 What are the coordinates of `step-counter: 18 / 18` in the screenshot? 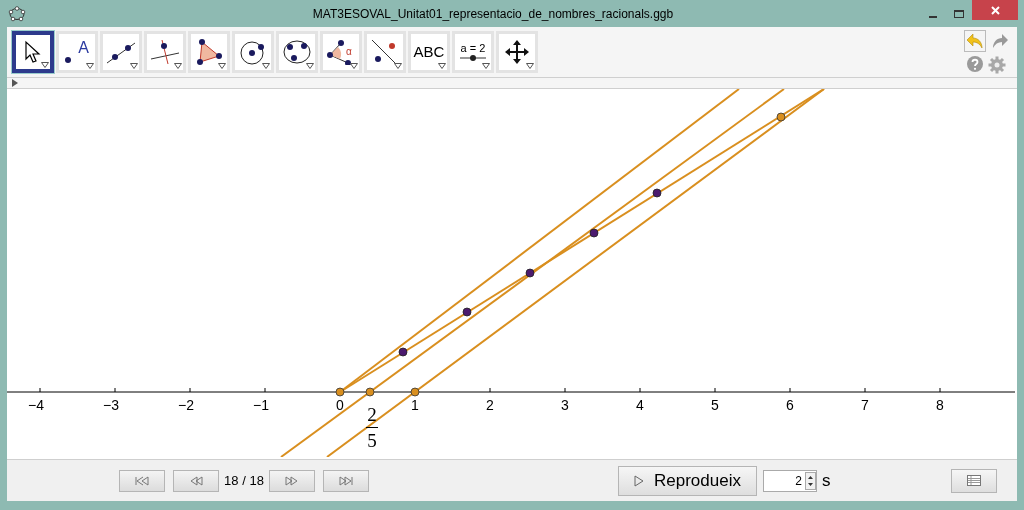 It's located at (244, 480).